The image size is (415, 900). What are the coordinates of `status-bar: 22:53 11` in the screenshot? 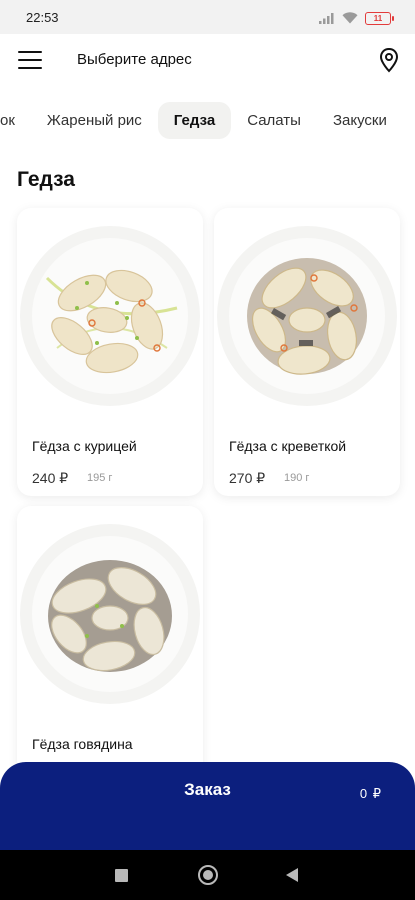 It's located at (207, 17).